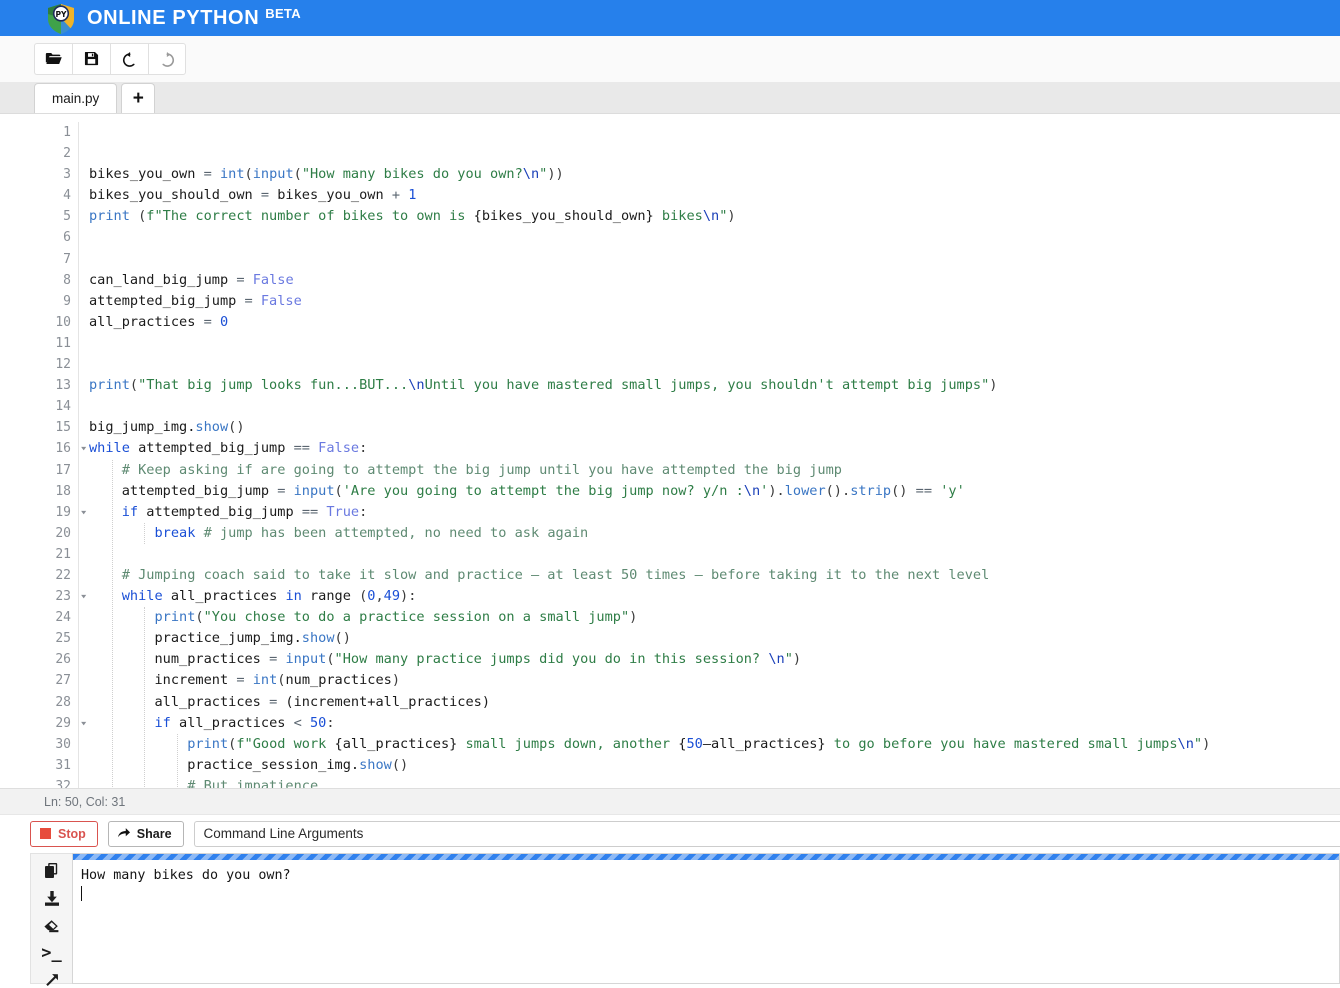  Describe the element at coordinates (52, 926) in the screenshot. I see `clear-icon` at that location.